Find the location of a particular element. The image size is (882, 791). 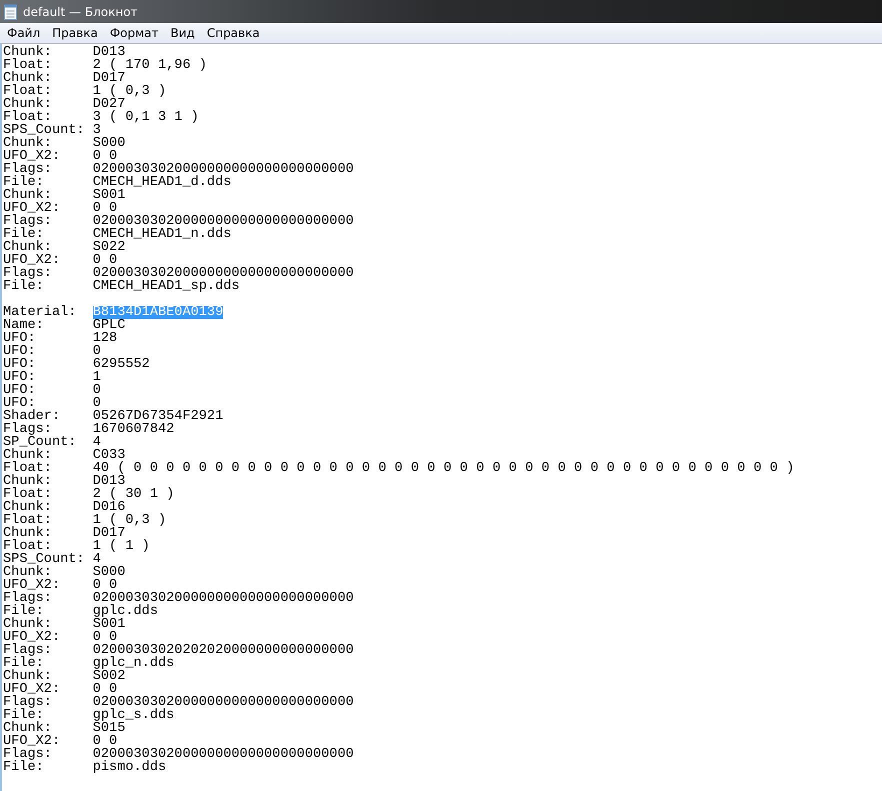

field-label: SP_Count: is located at coordinates (40, 442).